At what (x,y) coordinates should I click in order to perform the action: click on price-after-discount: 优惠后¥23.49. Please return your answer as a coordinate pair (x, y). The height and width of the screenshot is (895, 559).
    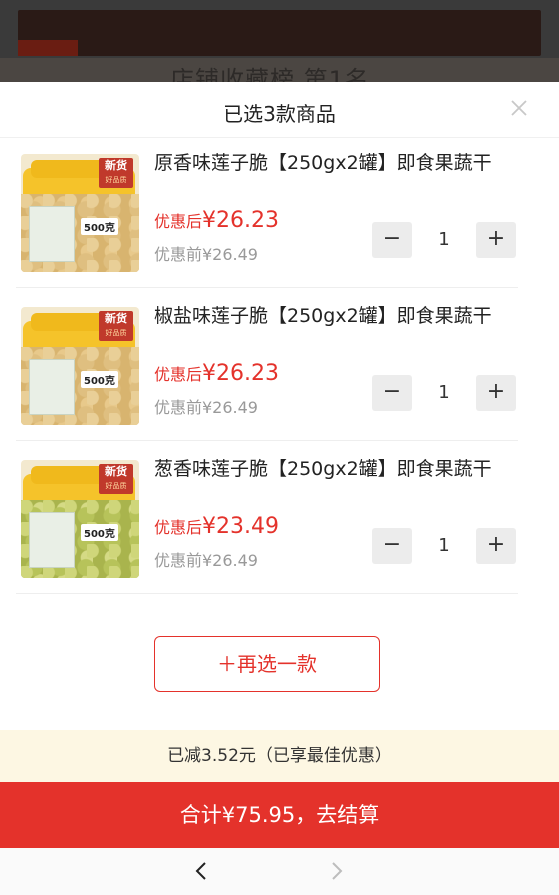
    Looking at the image, I should click on (216, 526).